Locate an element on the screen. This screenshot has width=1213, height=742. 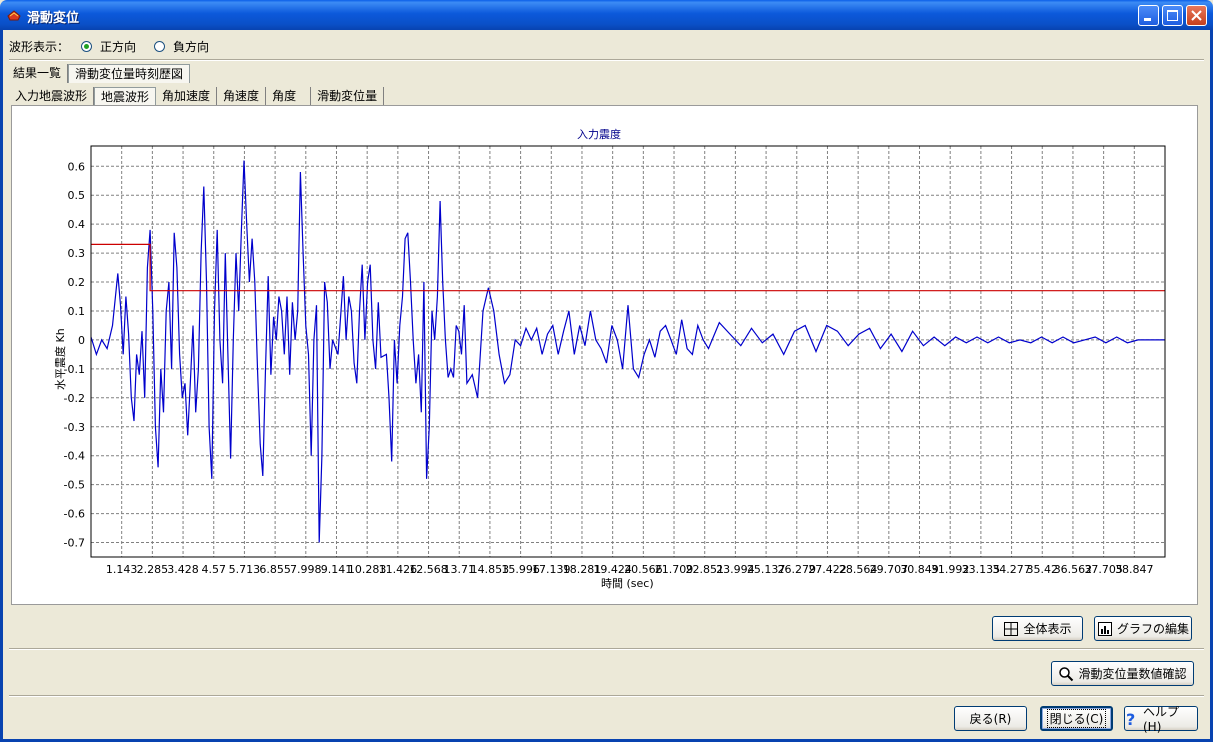
window-title: 滑動変位 is located at coordinates (53, 18).